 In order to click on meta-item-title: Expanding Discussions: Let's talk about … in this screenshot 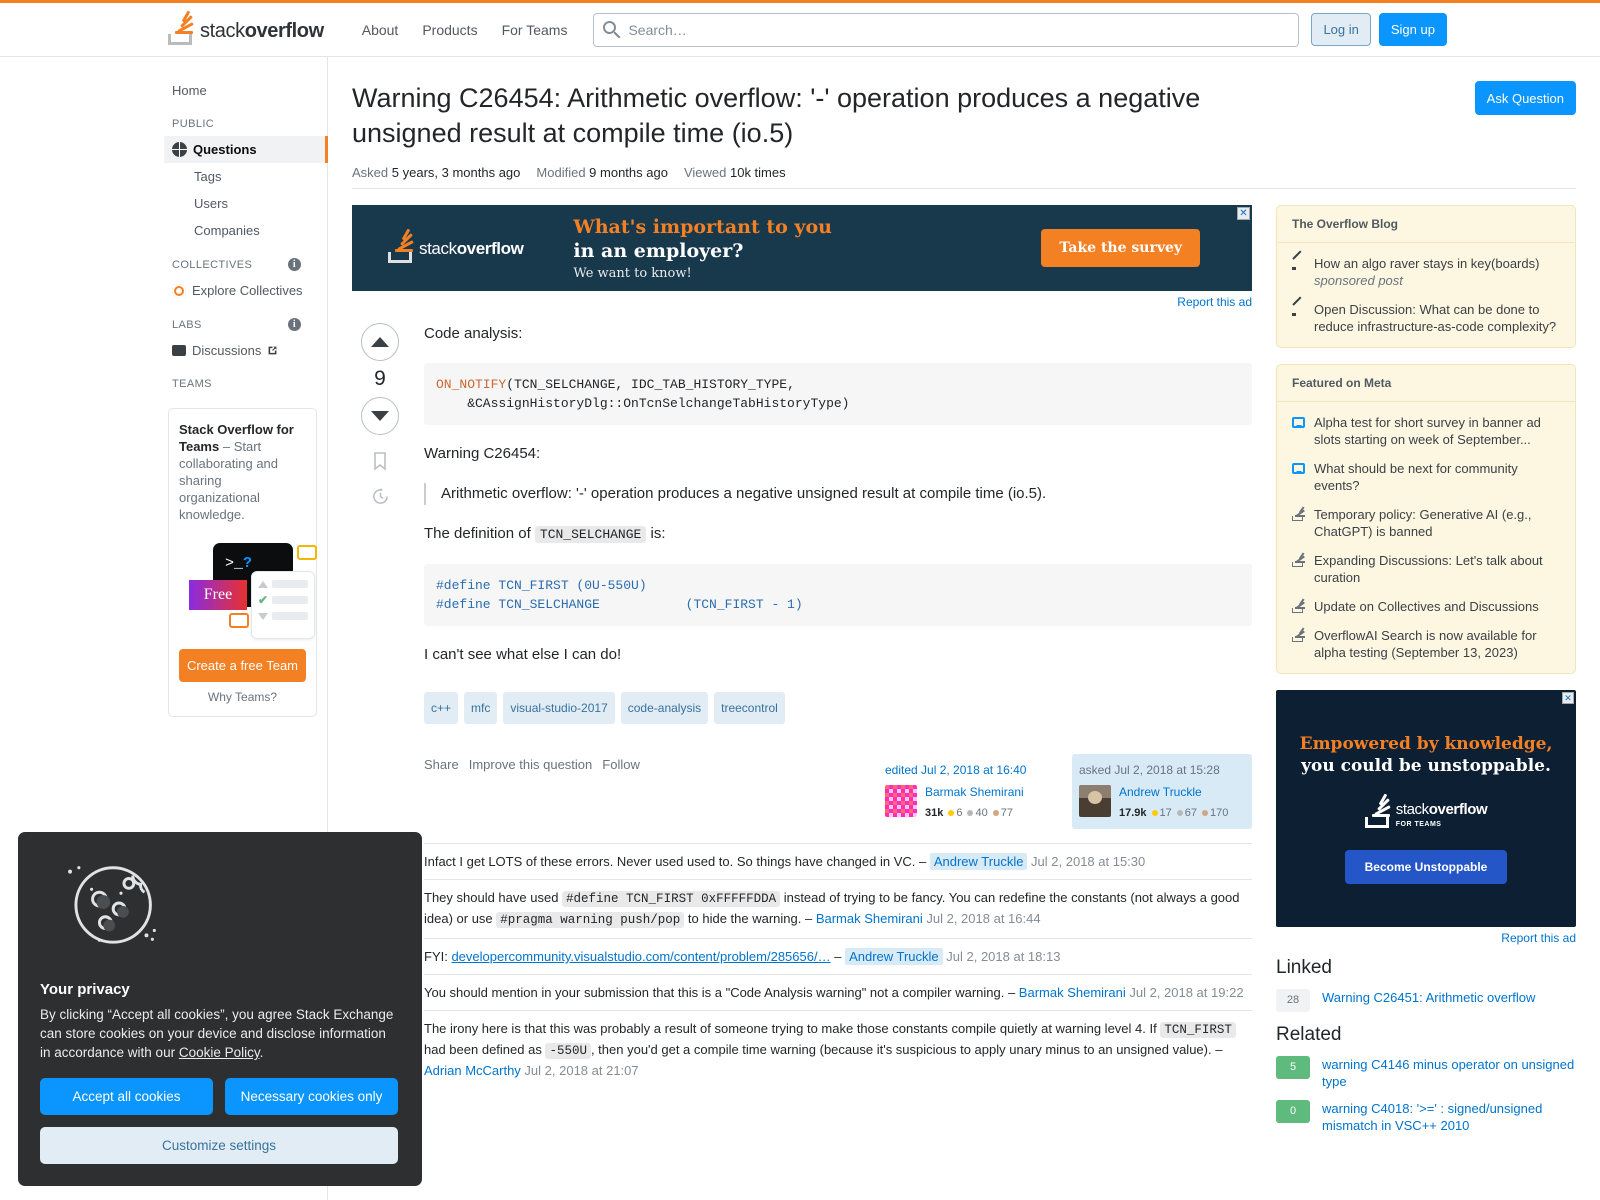, I will do `click(1437, 569)`.